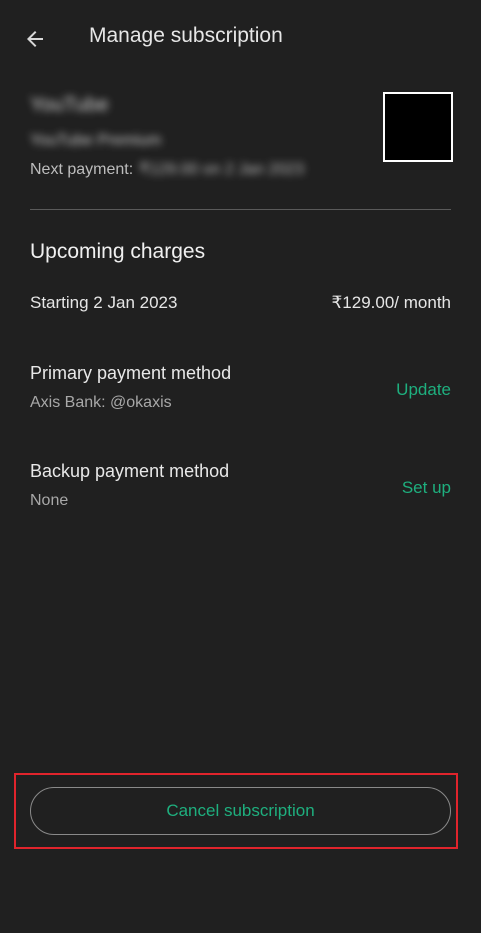 Image resolution: width=481 pixels, height=933 pixels. I want to click on upcoming-charges-heading: Upcoming charges, so click(118, 251).